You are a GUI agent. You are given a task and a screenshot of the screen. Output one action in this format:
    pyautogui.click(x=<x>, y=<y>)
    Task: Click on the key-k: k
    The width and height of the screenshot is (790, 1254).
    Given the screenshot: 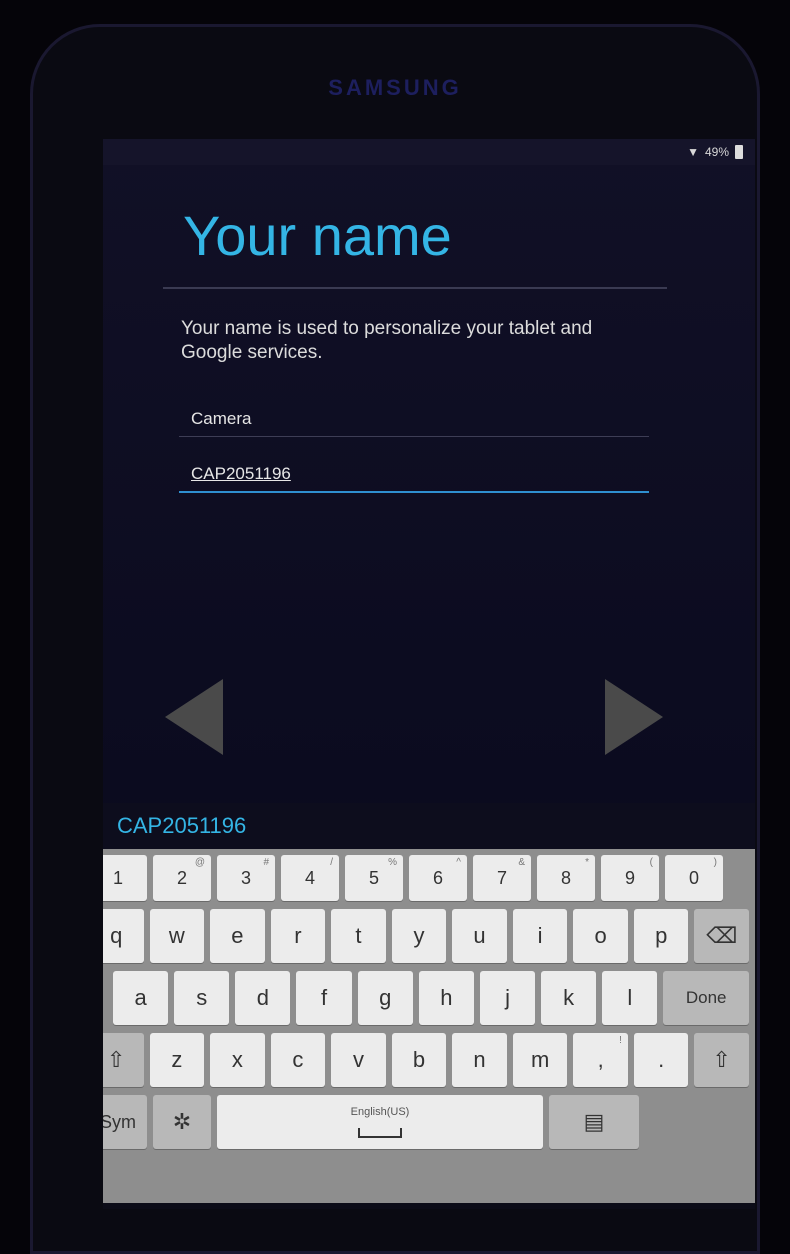 What is the action you would take?
    pyautogui.click(x=569, y=998)
    